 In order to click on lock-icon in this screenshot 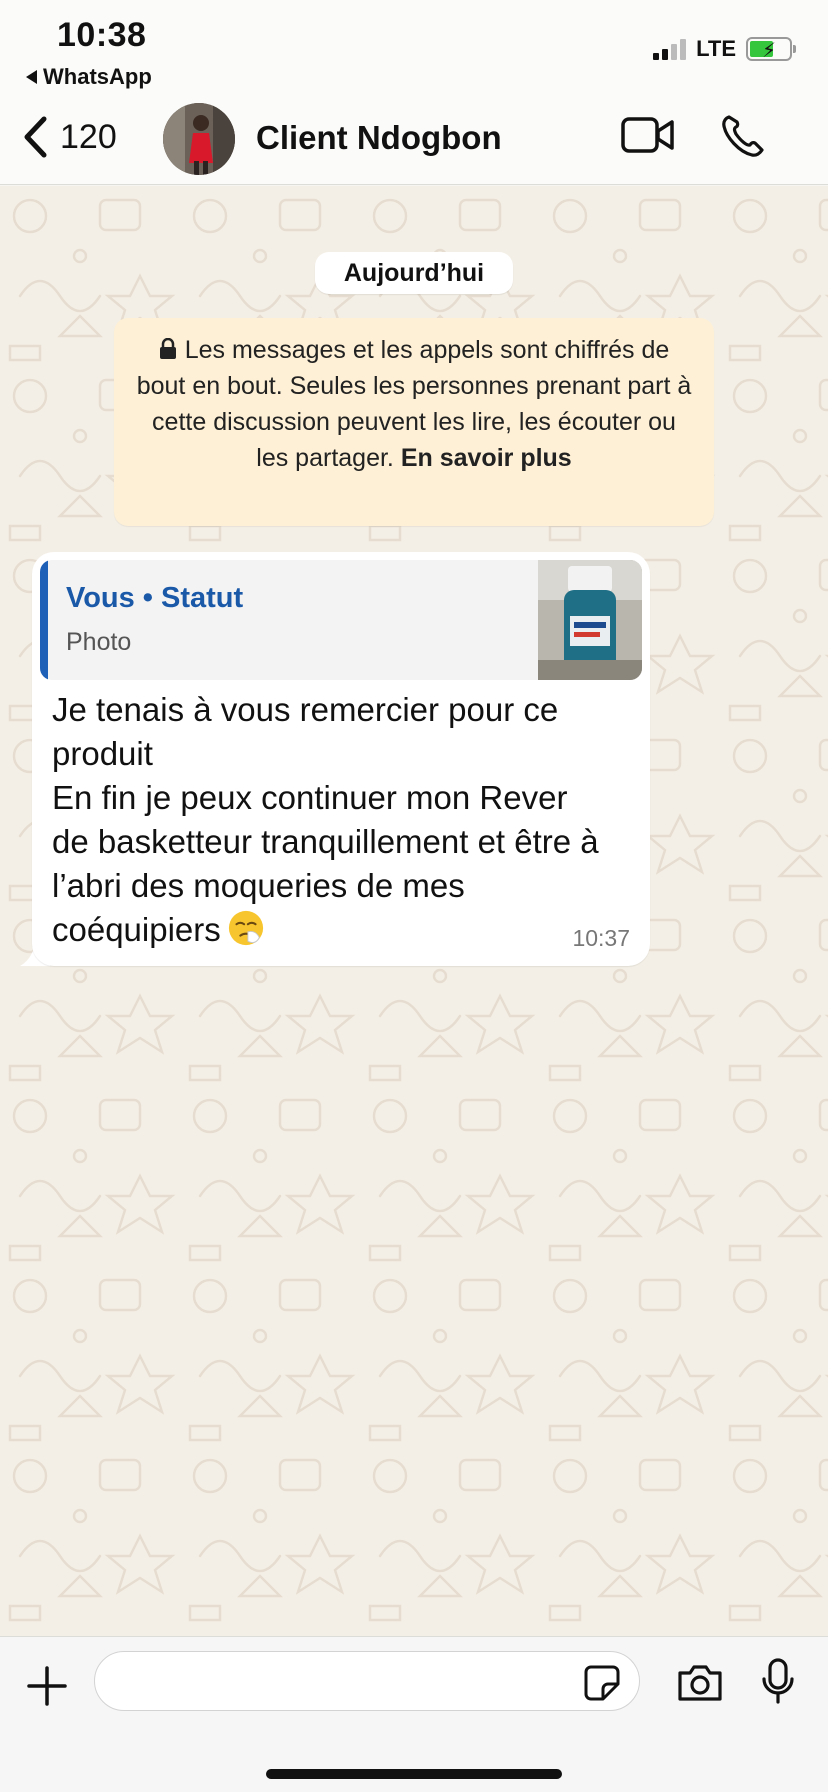, I will do `click(167, 348)`.